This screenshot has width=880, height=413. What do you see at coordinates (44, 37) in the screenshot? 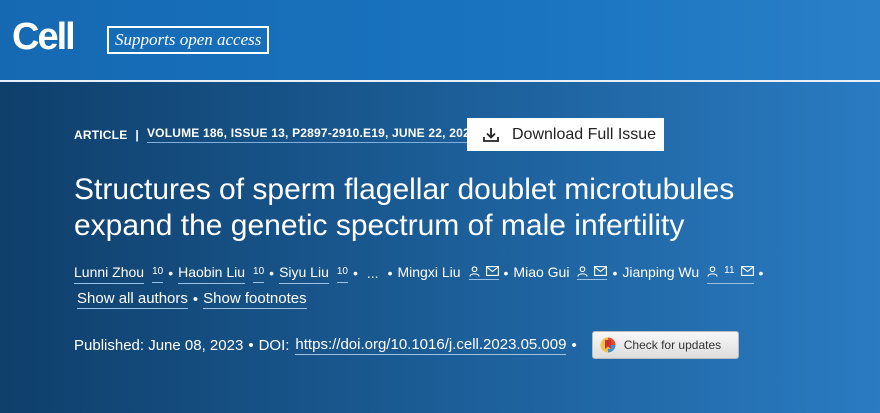
I see `cell-logo: Cell` at bounding box center [44, 37].